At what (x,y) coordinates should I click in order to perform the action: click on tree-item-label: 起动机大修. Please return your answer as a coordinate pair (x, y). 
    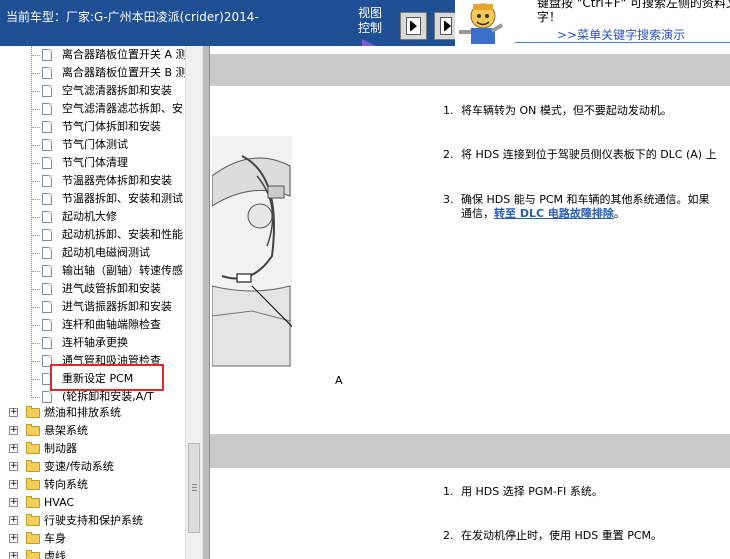
    Looking at the image, I should click on (89, 216).